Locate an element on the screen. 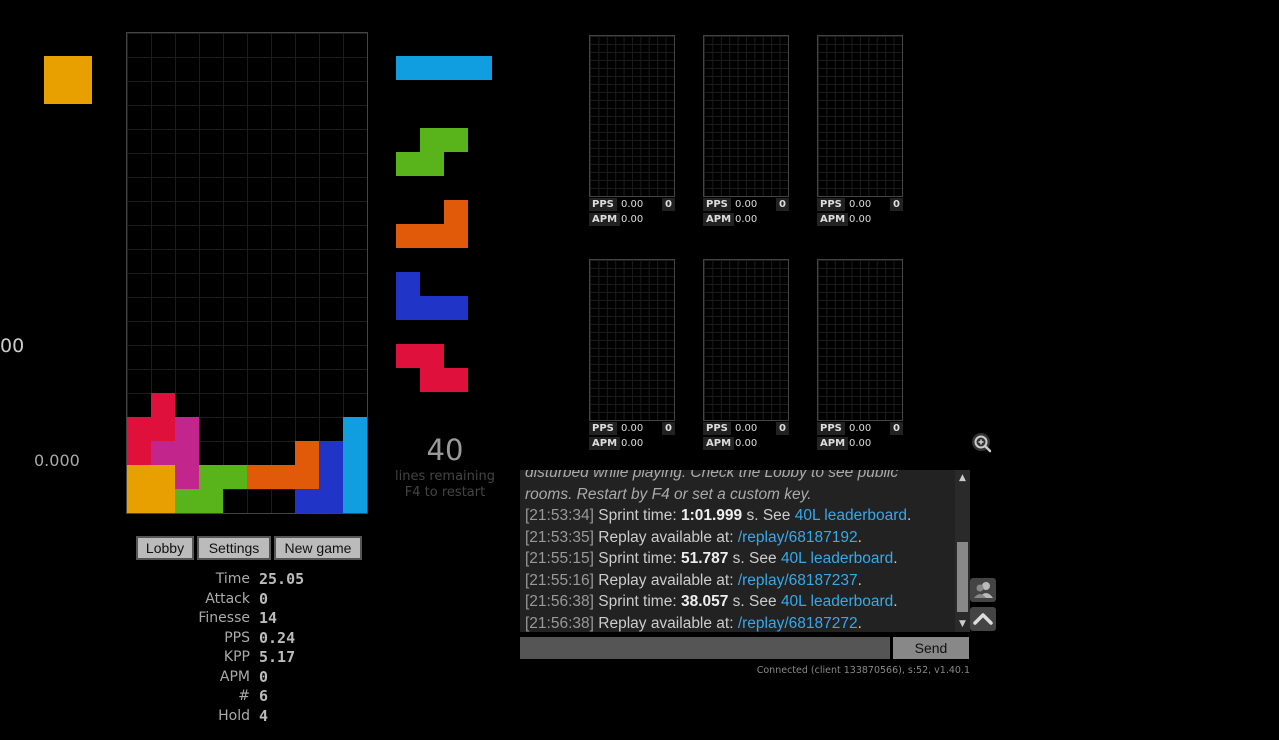 This screenshot has width=1279, height=740. stat-label: # is located at coordinates (244, 696).